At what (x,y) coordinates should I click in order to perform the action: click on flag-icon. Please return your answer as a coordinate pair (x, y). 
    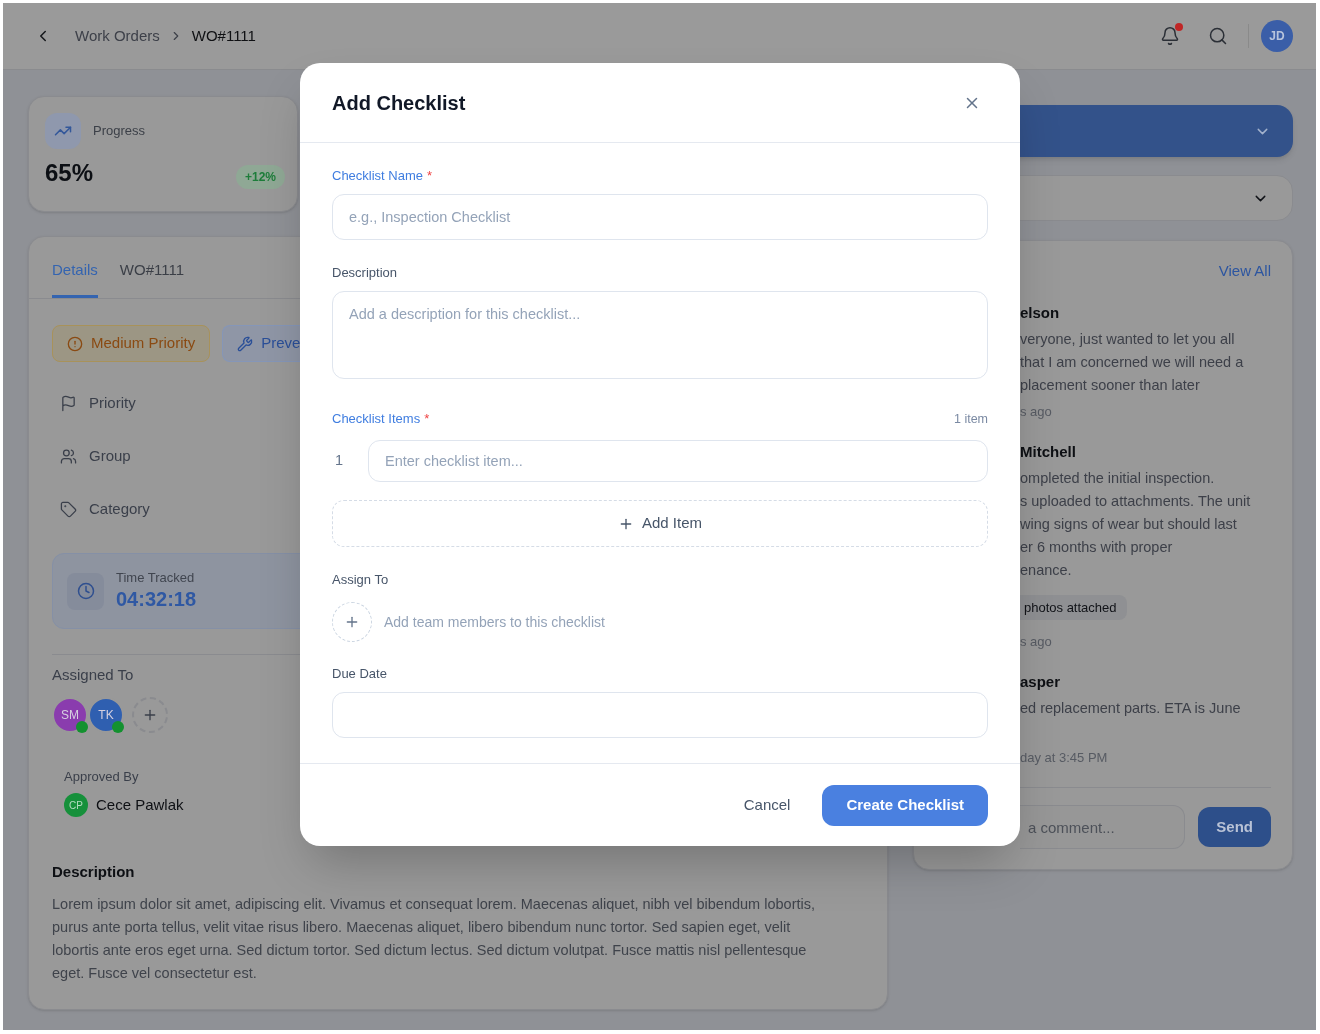
    Looking at the image, I should click on (68, 403).